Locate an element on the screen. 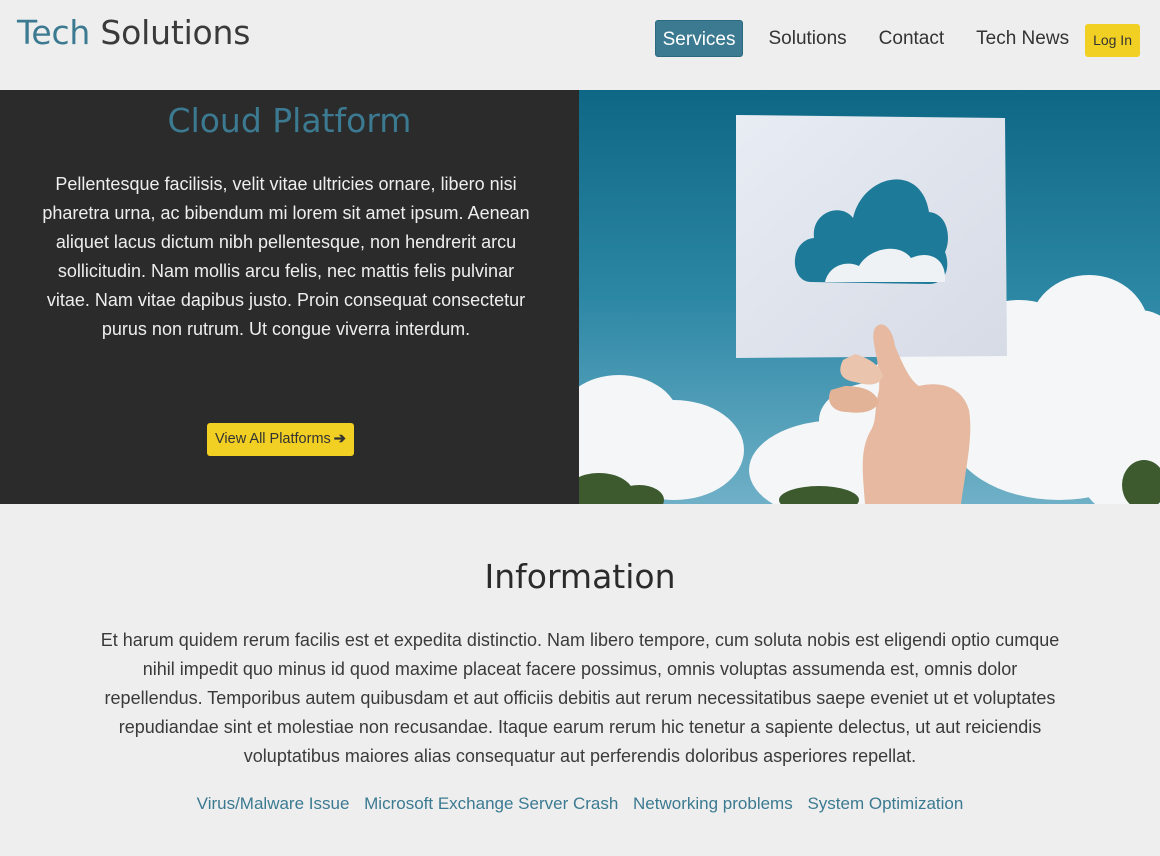  information-title: Information is located at coordinates (580, 576).